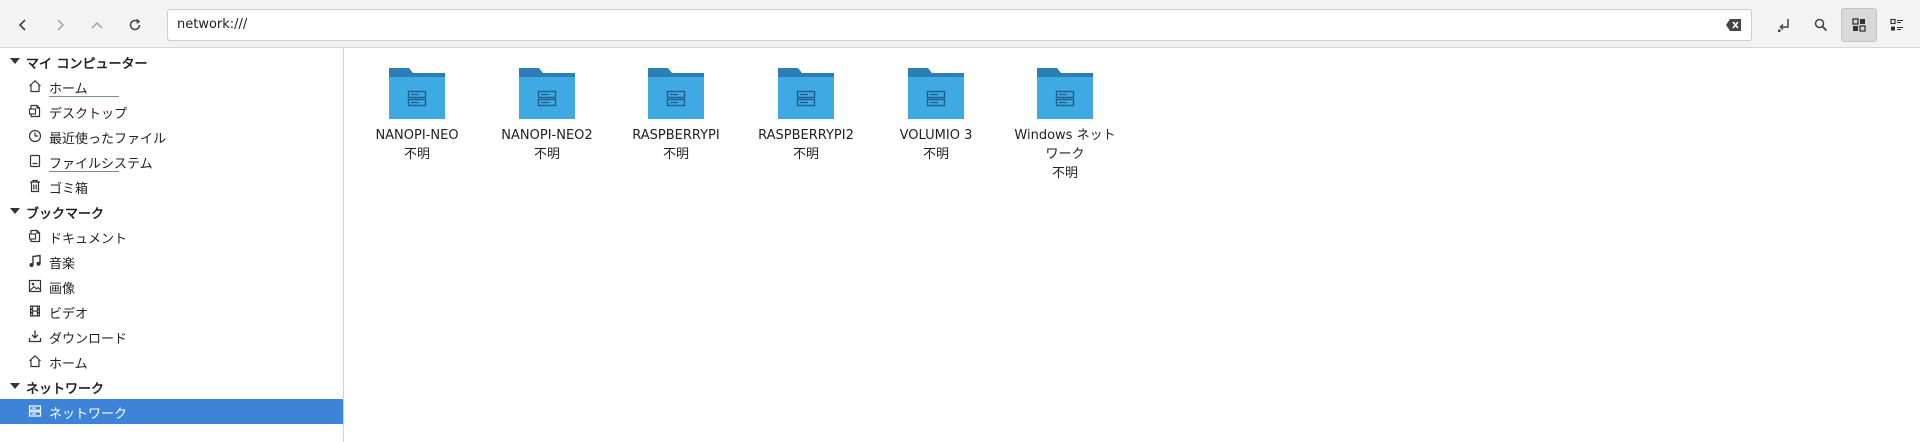 This screenshot has width=1920, height=442. Describe the element at coordinates (171, 136) in the screenshot. I see `sidebar-item-recent: 最近使ったファイル` at that location.